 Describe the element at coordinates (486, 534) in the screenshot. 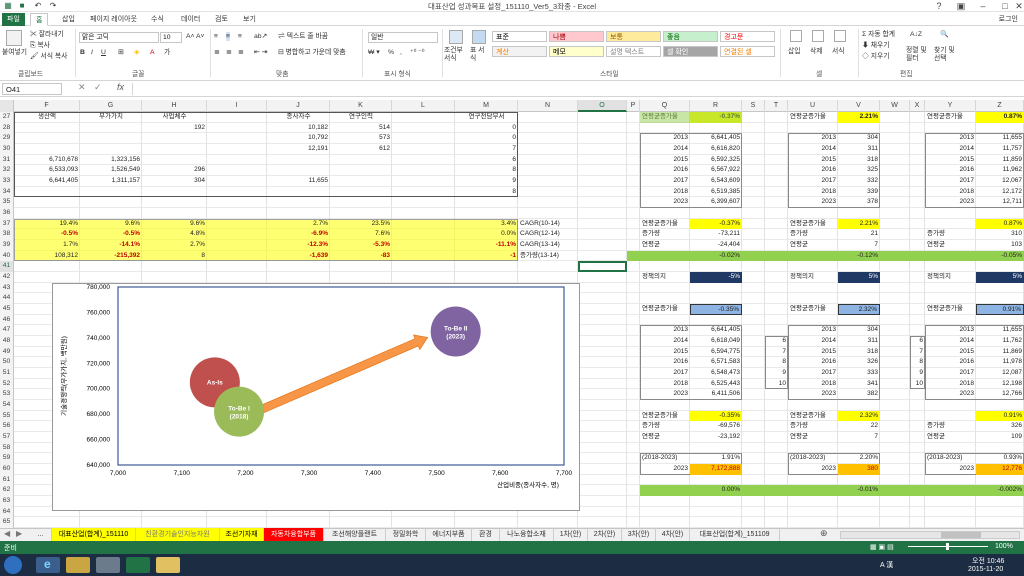

I see `sheet-tab-8: 환경` at that location.